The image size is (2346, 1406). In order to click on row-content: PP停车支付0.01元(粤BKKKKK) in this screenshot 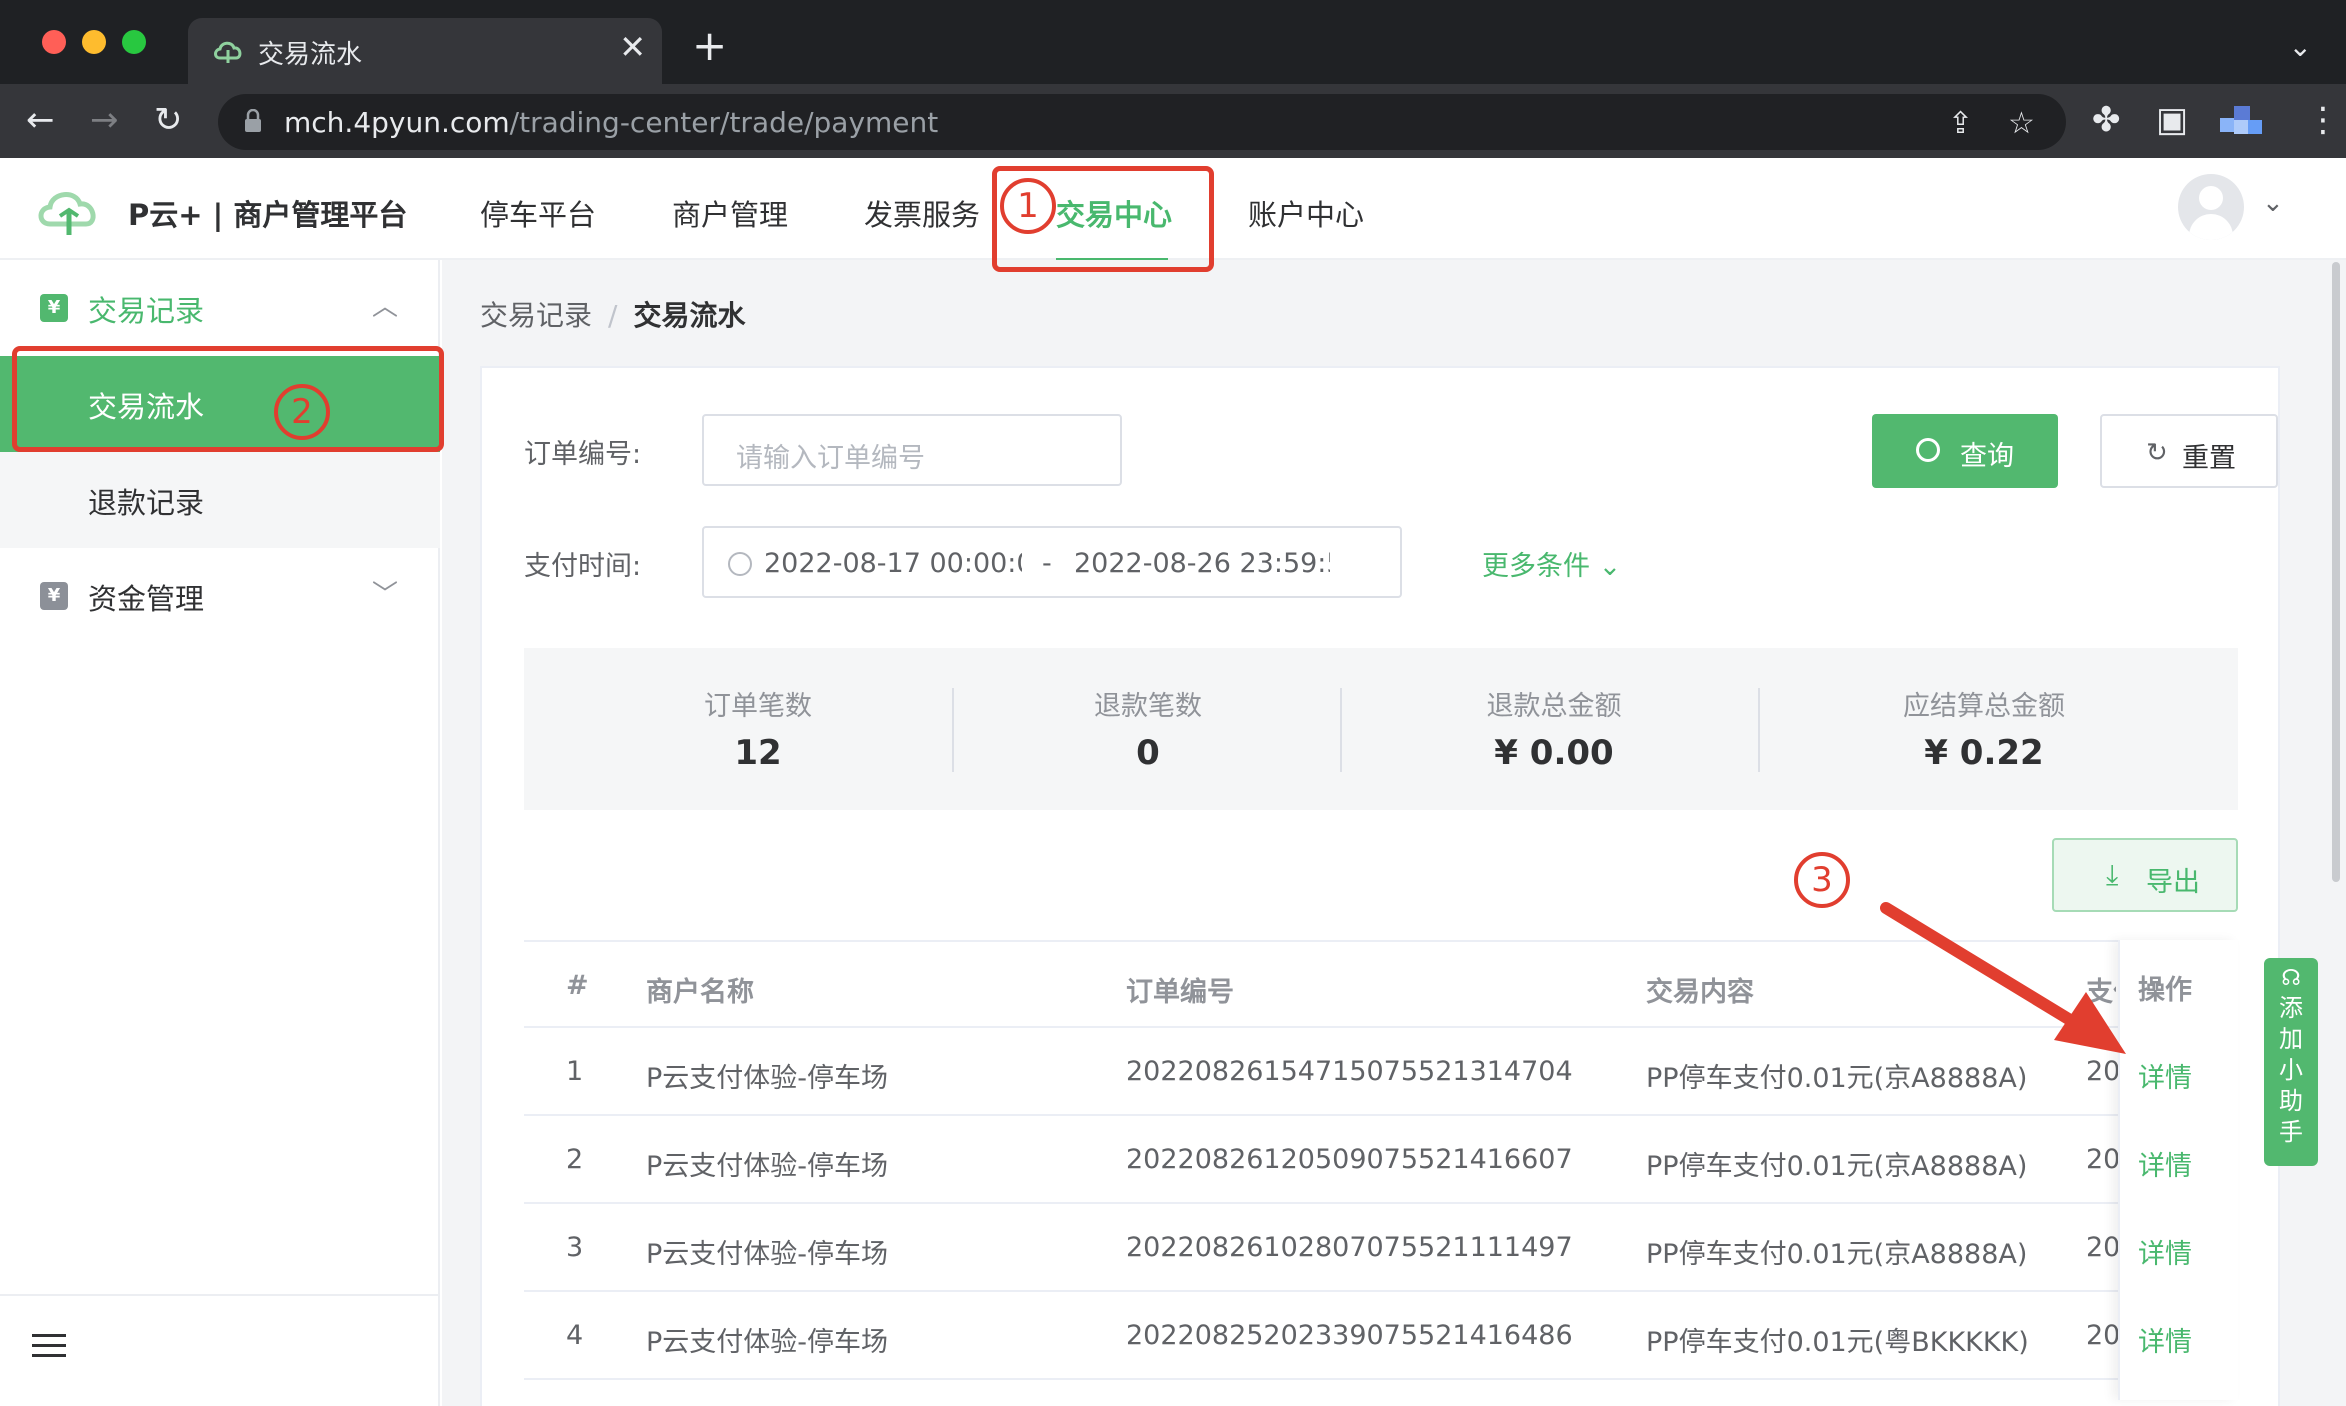, I will do `click(1837, 1342)`.